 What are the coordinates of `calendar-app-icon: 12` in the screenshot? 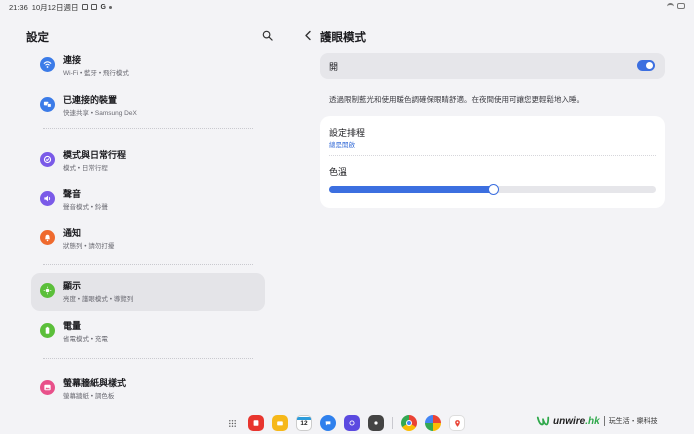 It's located at (304, 423).